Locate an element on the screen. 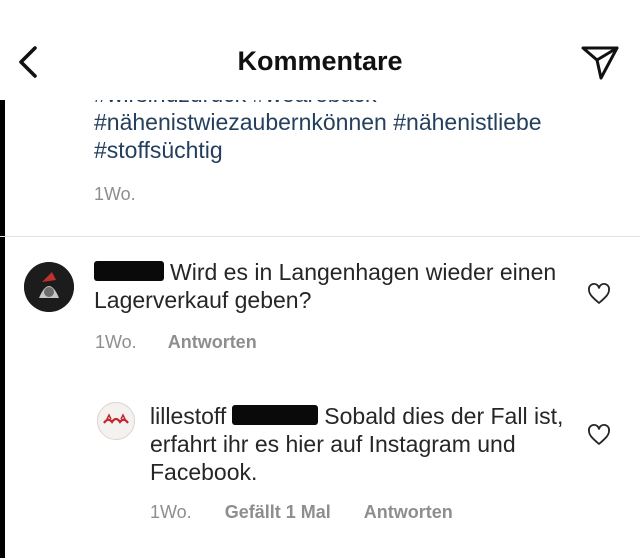 Image resolution: width=640 pixels, height=558 pixels. paper-plane-icon is located at coordinates (600, 63).